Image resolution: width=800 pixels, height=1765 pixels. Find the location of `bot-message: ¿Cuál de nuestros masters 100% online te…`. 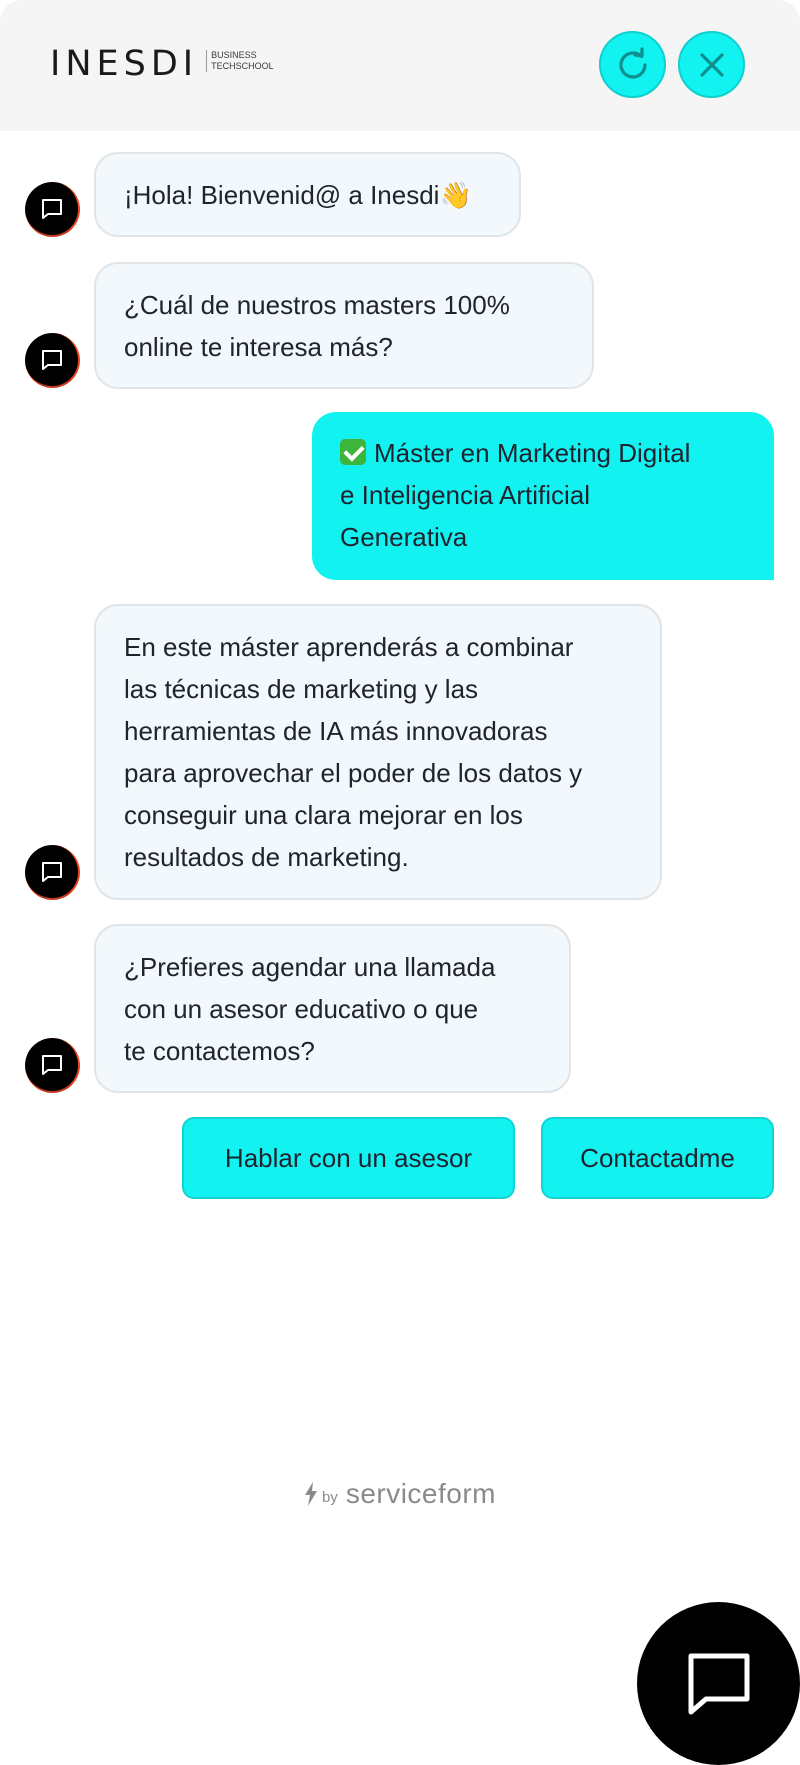

bot-message: ¿Cuál de nuestros masters 100% online te… is located at coordinates (344, 325).